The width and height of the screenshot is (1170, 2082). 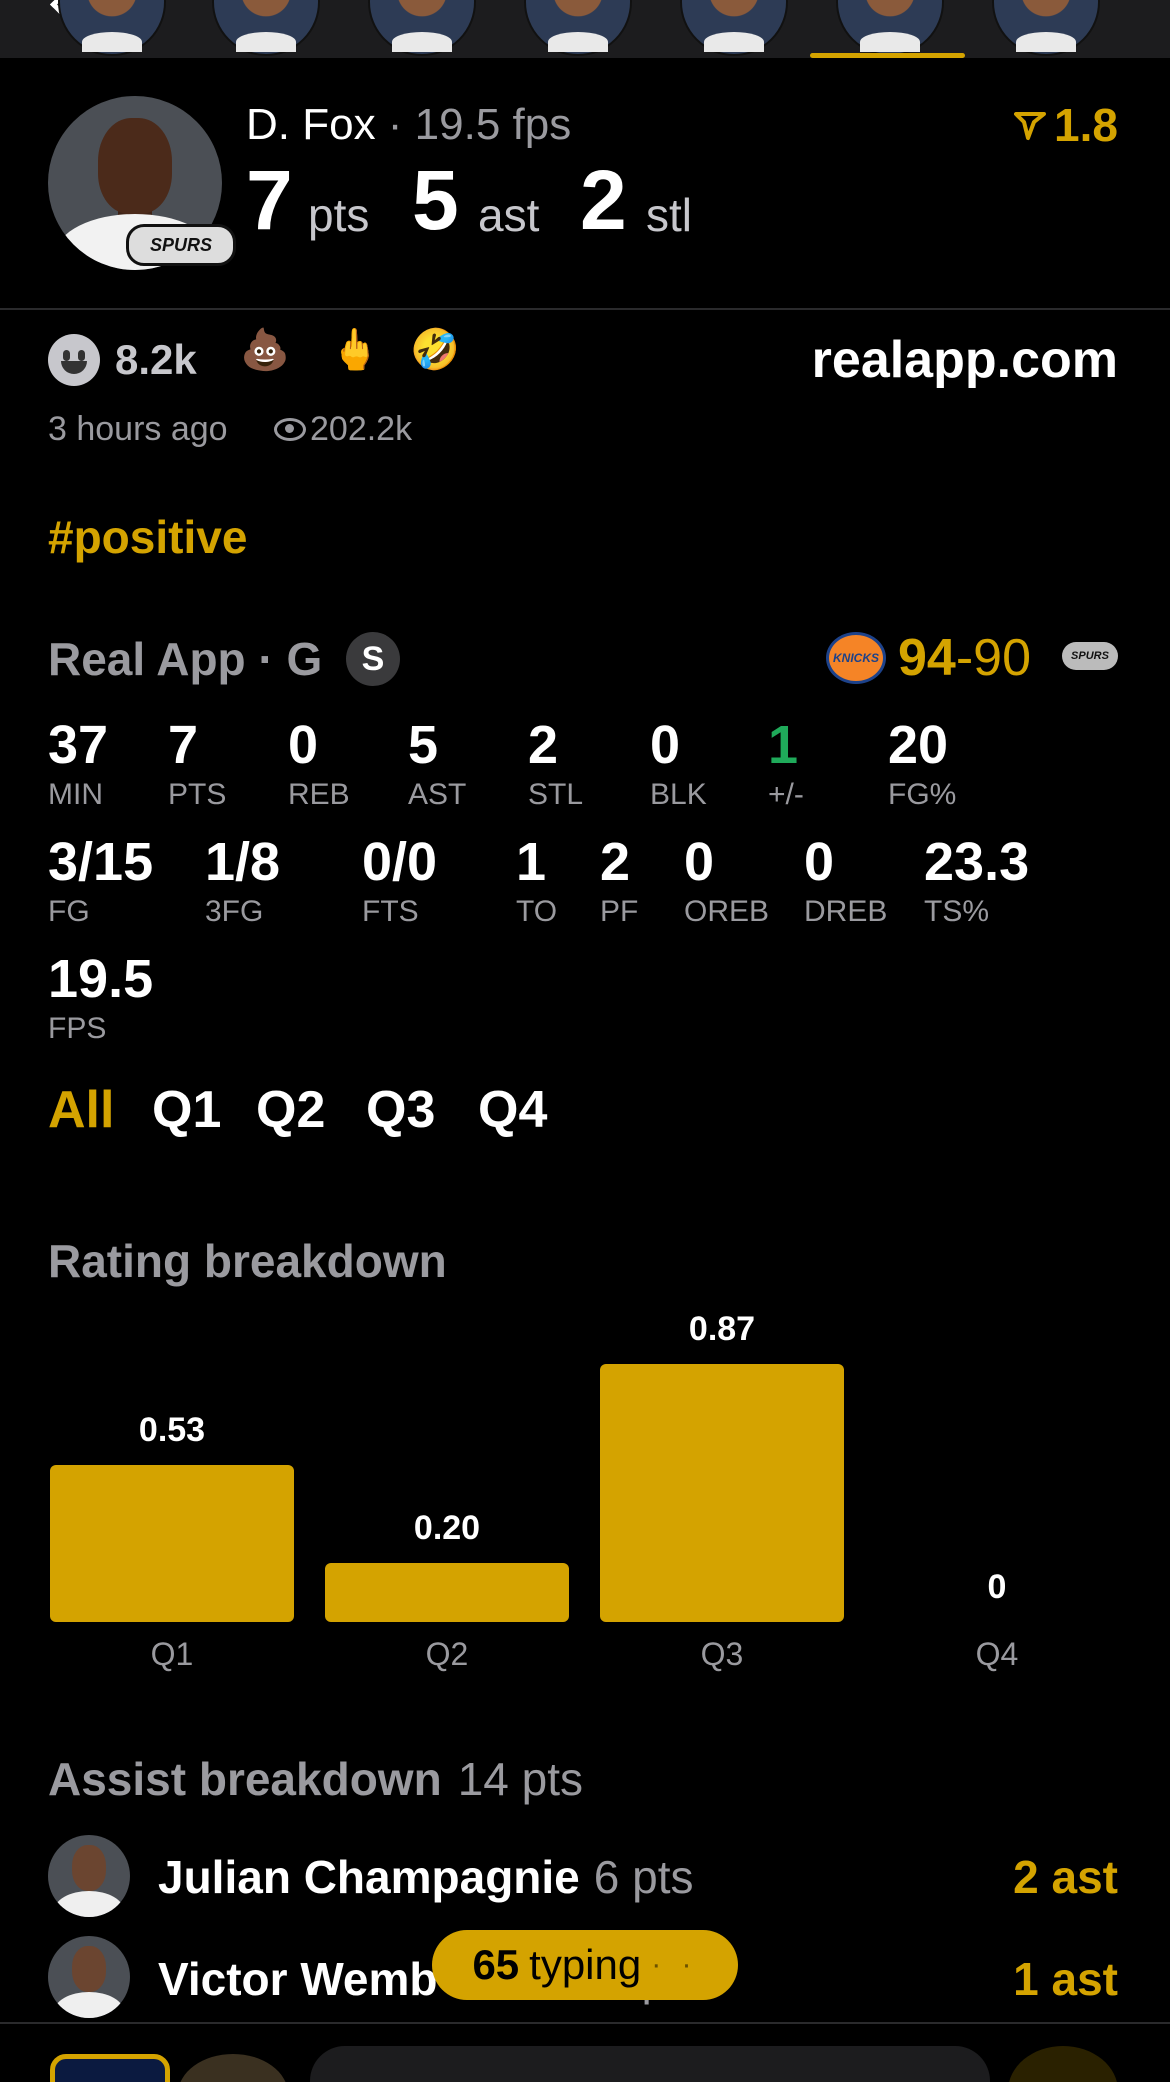 I want to click on player-strip, so click(x=585, y=29).